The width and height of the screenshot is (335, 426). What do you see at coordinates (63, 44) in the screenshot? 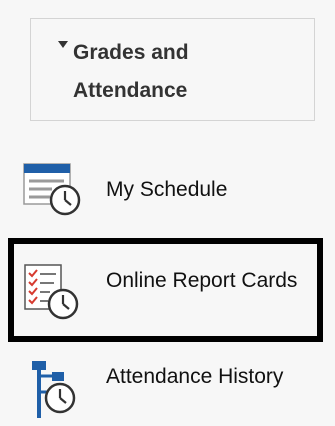
I see `caret-down-icon` at bounding box center [63, 44].